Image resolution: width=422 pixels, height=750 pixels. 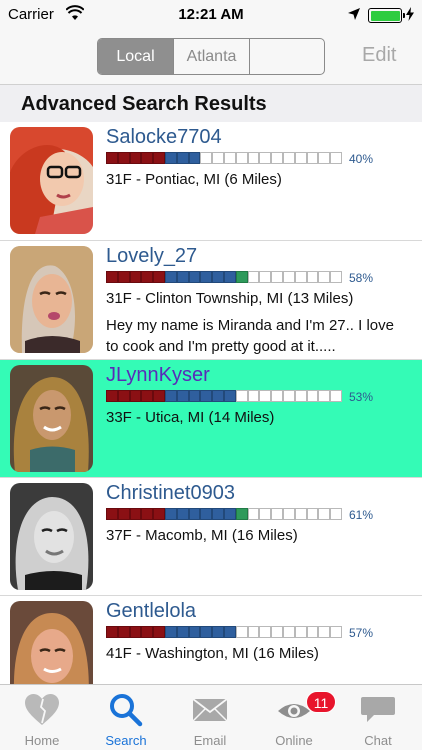 What do you see at coordinates (210, 740) in the screenshot?
I see `tab-label: Email` at bounding box center [210, 740].